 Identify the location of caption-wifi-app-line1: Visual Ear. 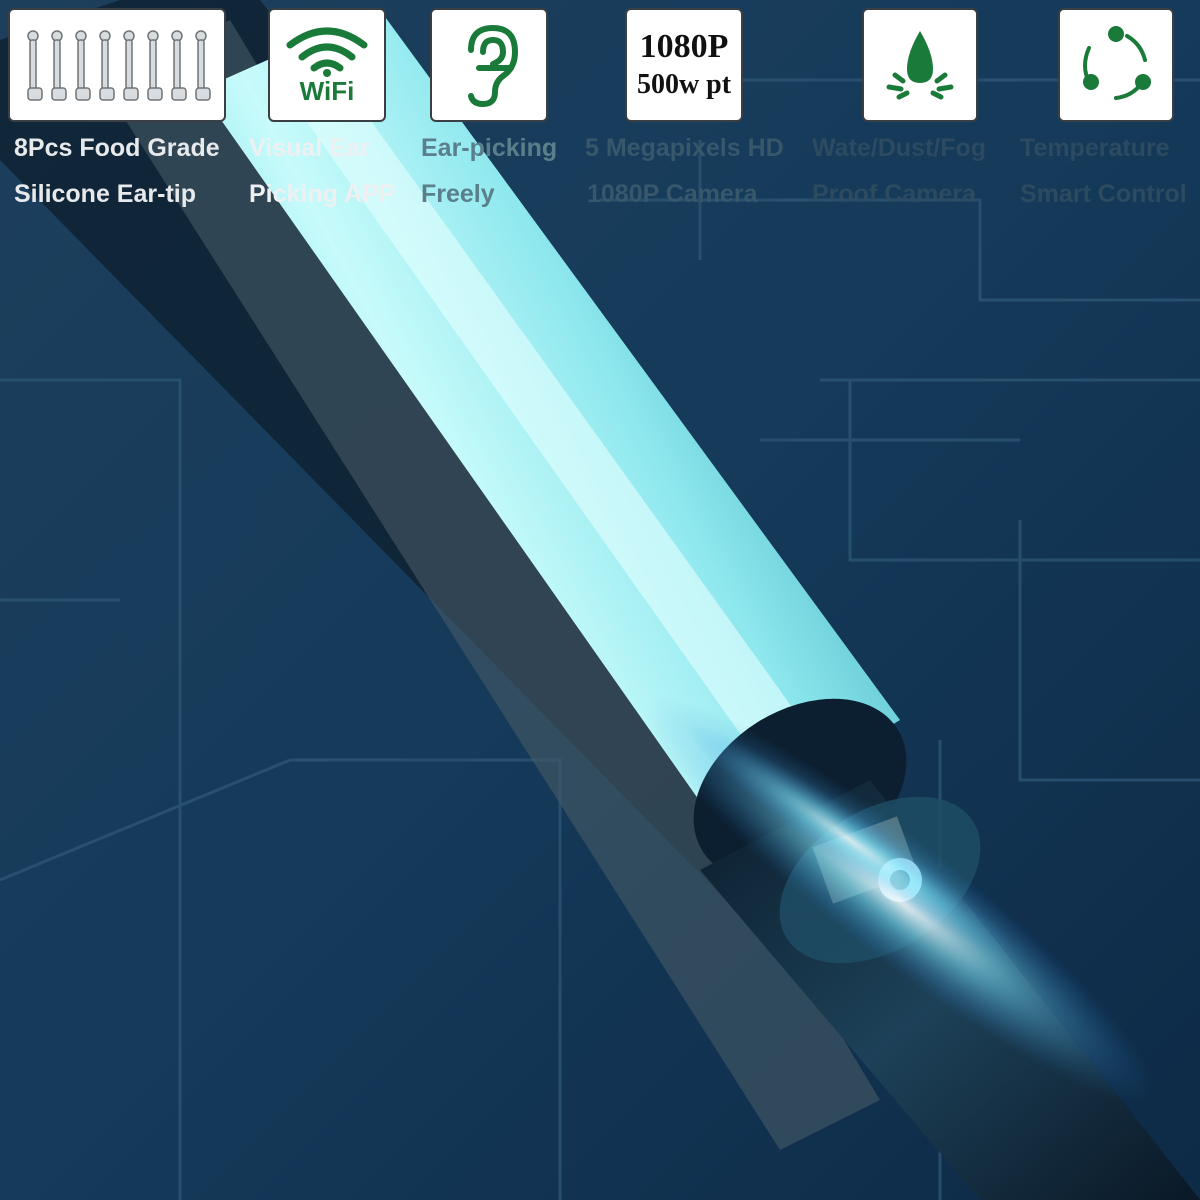
(309, 148).